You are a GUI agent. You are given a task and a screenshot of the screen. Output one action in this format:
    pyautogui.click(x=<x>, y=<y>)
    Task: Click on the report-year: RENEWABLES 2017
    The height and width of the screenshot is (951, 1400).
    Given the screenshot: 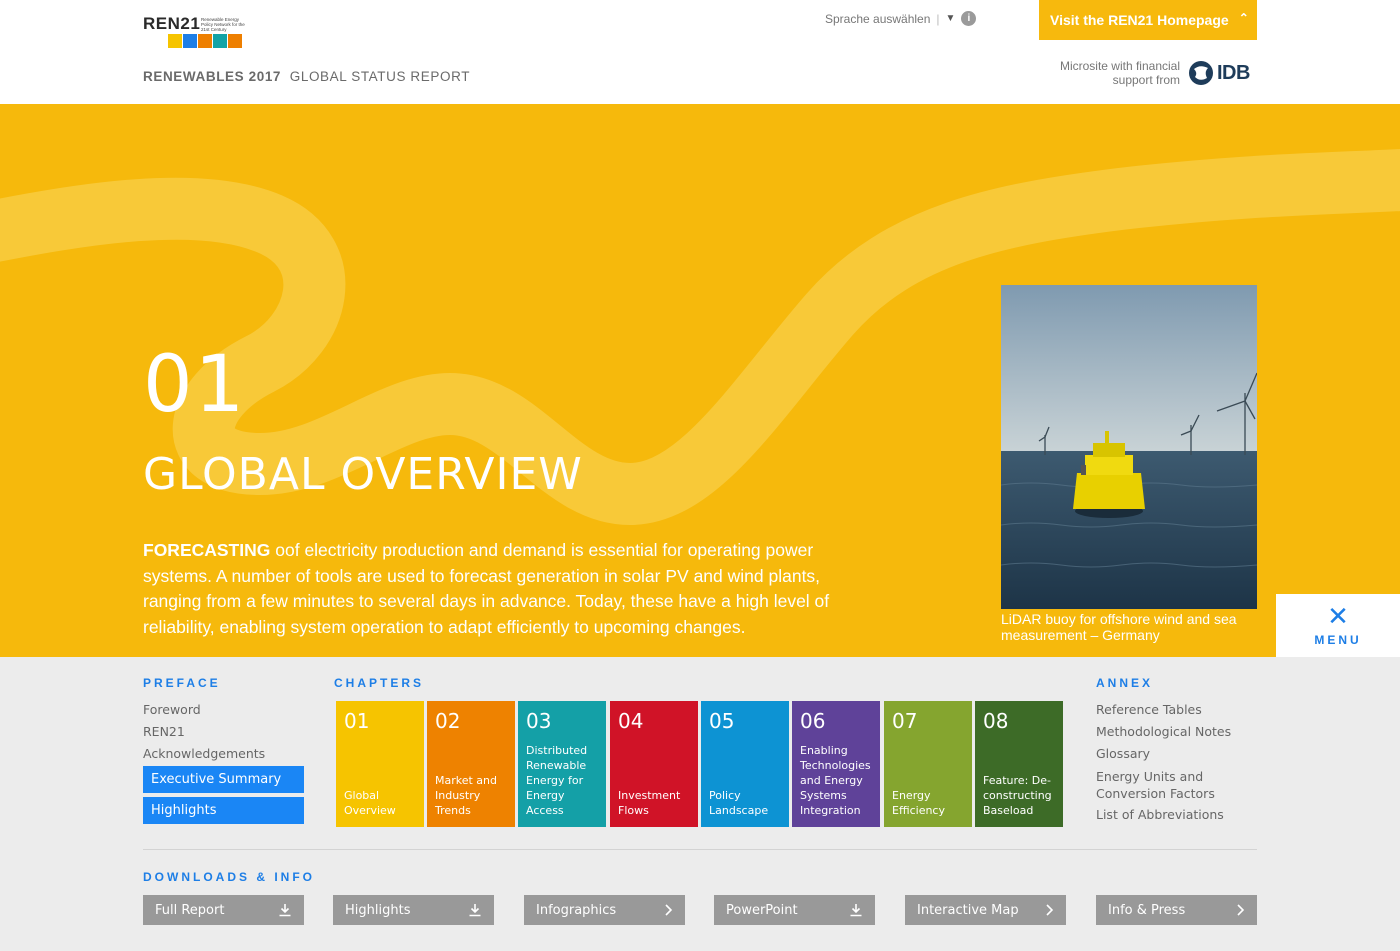 What is the action you would take?
    pyautogui.click(x=212, y=76)
    